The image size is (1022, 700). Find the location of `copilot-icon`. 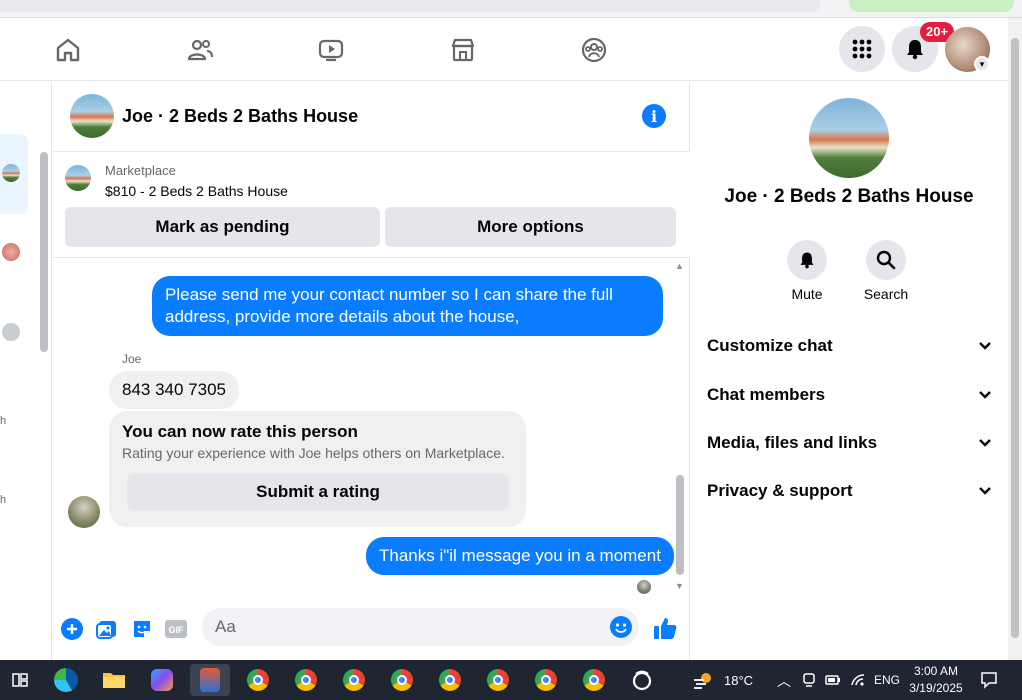

copilot-icon is located at coordinates (162, 680).